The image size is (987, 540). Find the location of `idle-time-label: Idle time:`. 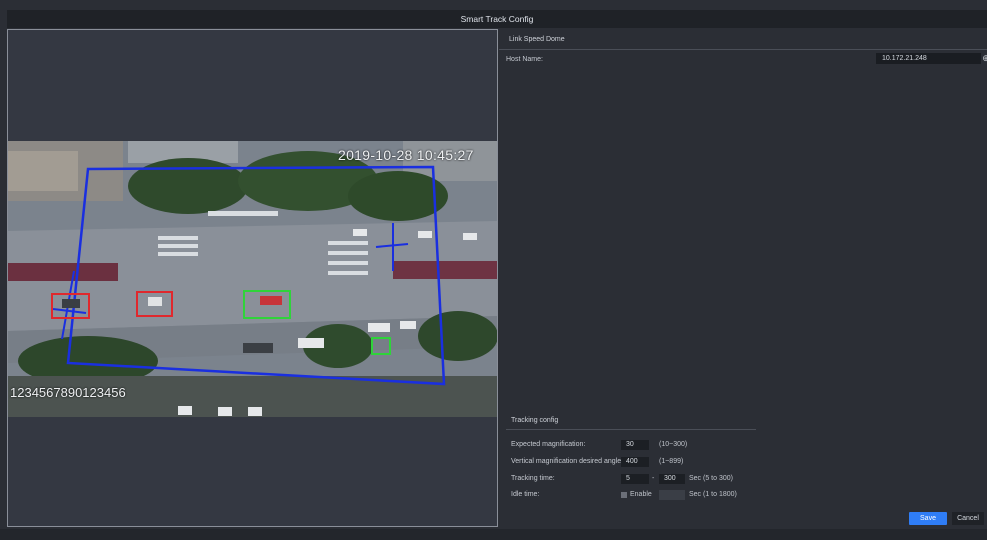

idle-time-label: Idle time: is located at coordinates (525, 494).